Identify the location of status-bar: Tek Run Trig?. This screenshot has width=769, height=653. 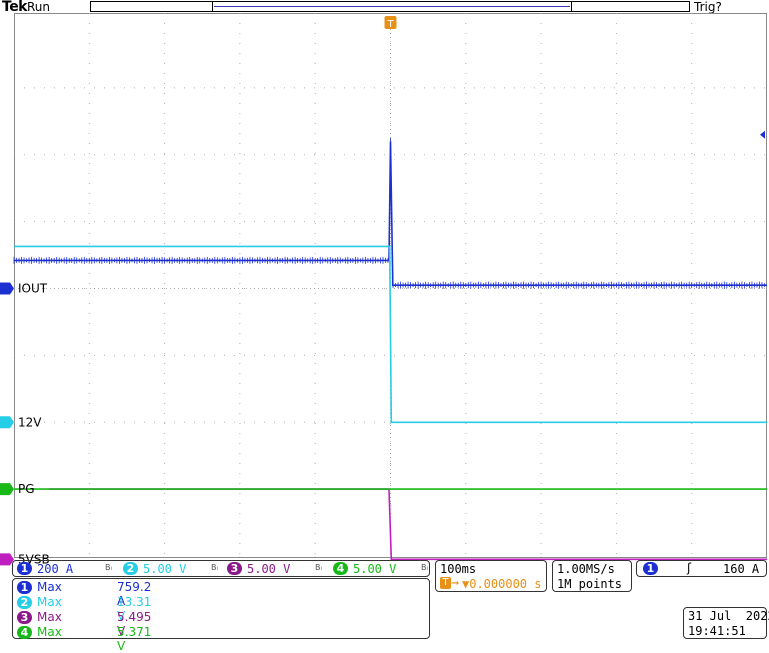
(384, 7).